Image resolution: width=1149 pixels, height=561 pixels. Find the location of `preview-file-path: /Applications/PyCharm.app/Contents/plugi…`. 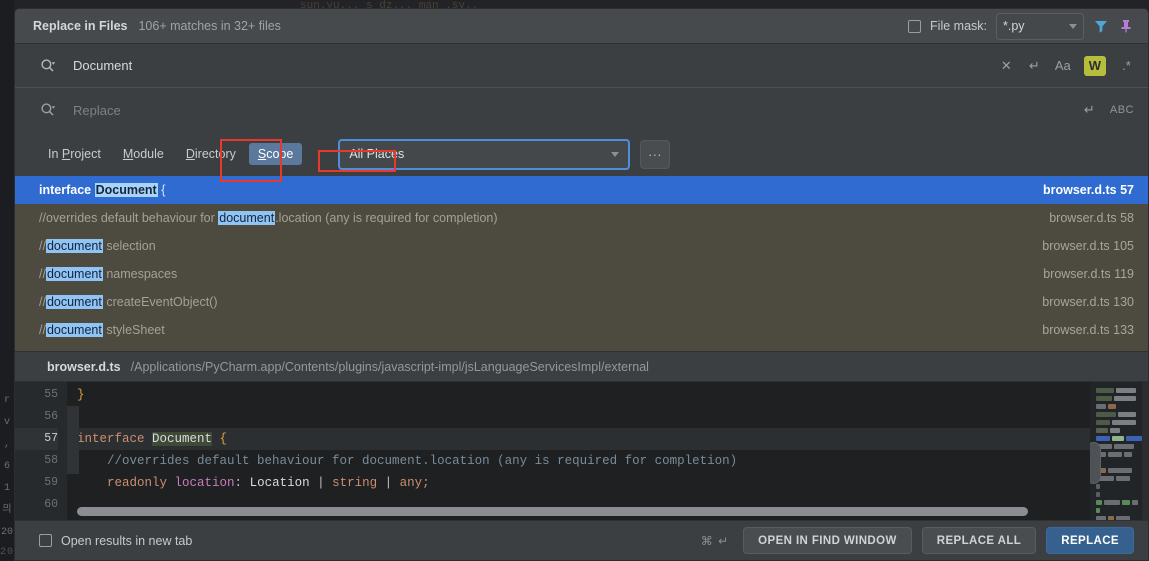

preview-file-path: /Applications/PyCharm.app/Contents/plugi… is located at coordinates (389, 366).